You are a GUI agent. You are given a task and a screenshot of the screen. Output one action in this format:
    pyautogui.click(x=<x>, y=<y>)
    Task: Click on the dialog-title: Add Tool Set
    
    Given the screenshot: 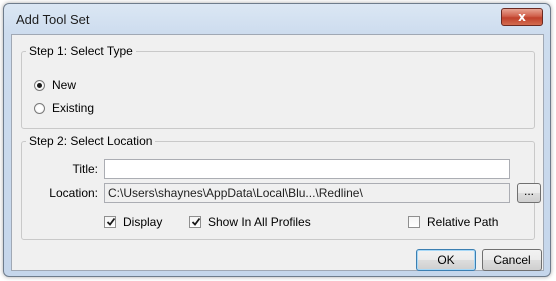 What is the action you would take?
    pyautogui.click(x=53, y=19)
    